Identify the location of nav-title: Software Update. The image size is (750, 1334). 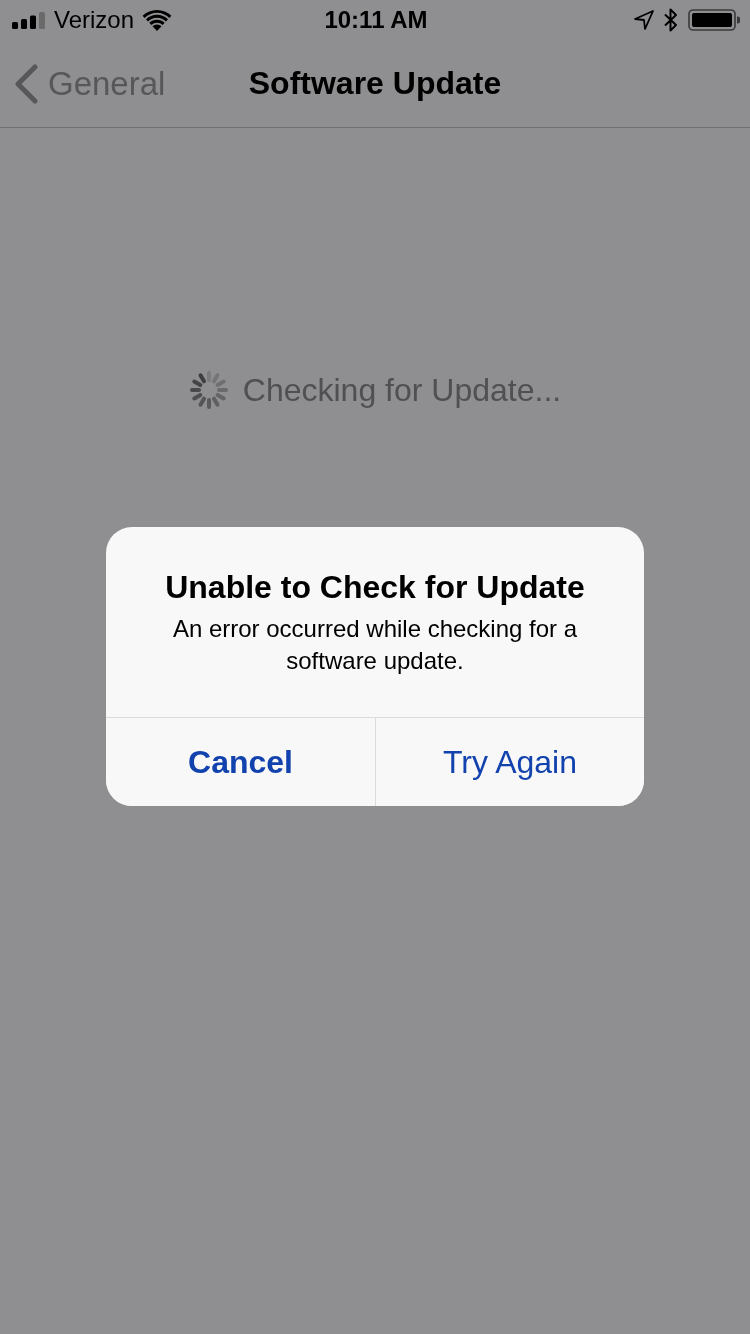
(375, 83).